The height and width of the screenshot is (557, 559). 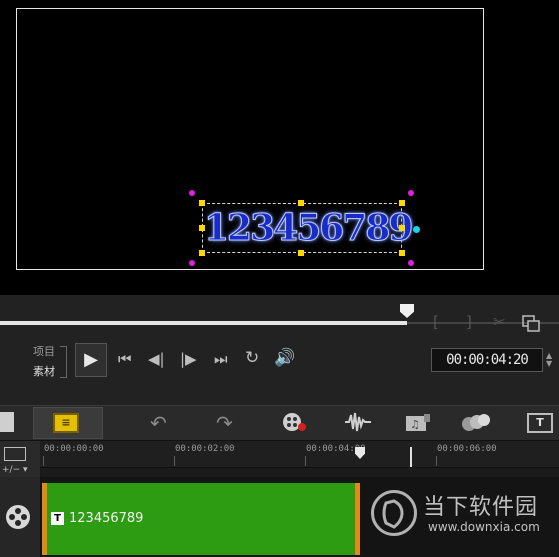 What do you see at coordinates (467, 449) in the screenshot?
I see `ruler-label: 00:00:06:00` at bounding box center [467, 449].